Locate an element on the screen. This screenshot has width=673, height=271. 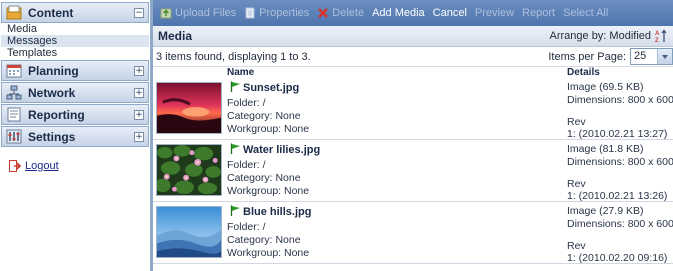
column-header-details: Details is located at coordinates (583, 72).